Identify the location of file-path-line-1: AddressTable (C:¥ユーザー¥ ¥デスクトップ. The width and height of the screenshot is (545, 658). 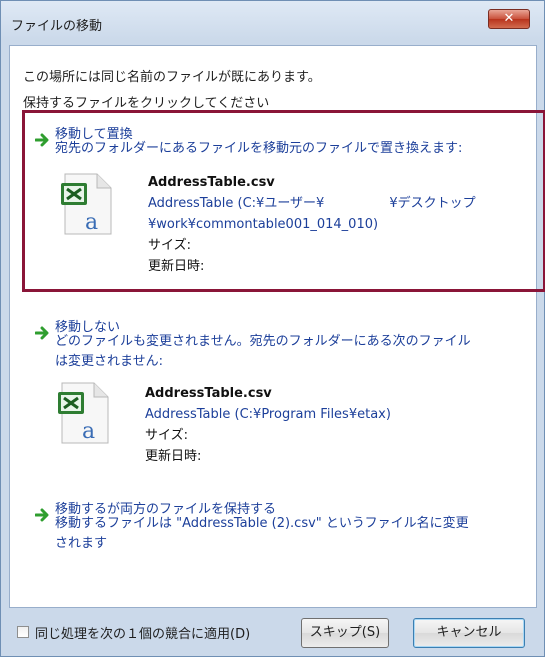
(312, 203).